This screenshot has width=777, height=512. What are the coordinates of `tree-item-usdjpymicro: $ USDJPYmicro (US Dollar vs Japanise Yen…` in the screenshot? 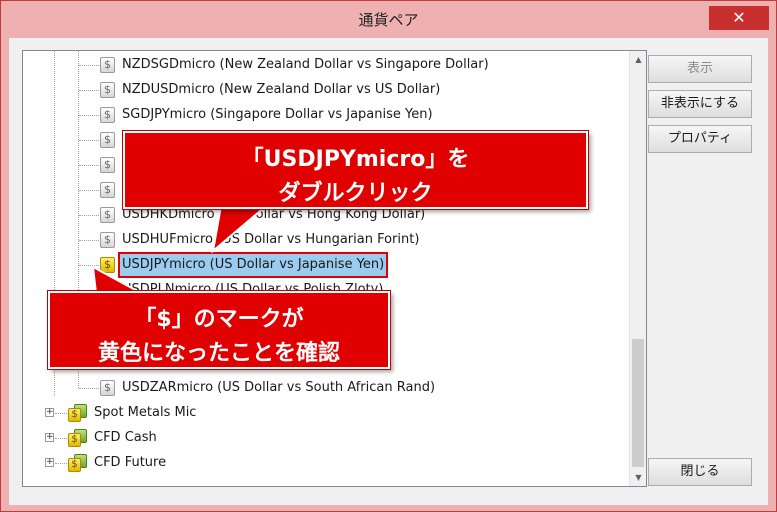 It's located at (323, 265).